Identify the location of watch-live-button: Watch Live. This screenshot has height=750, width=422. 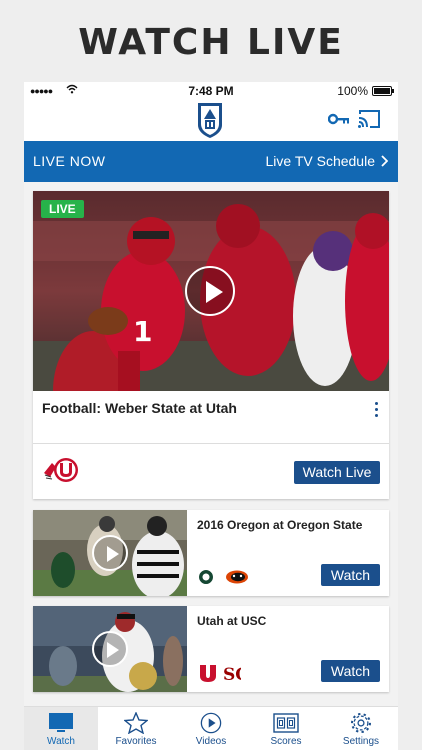
(337, 472).